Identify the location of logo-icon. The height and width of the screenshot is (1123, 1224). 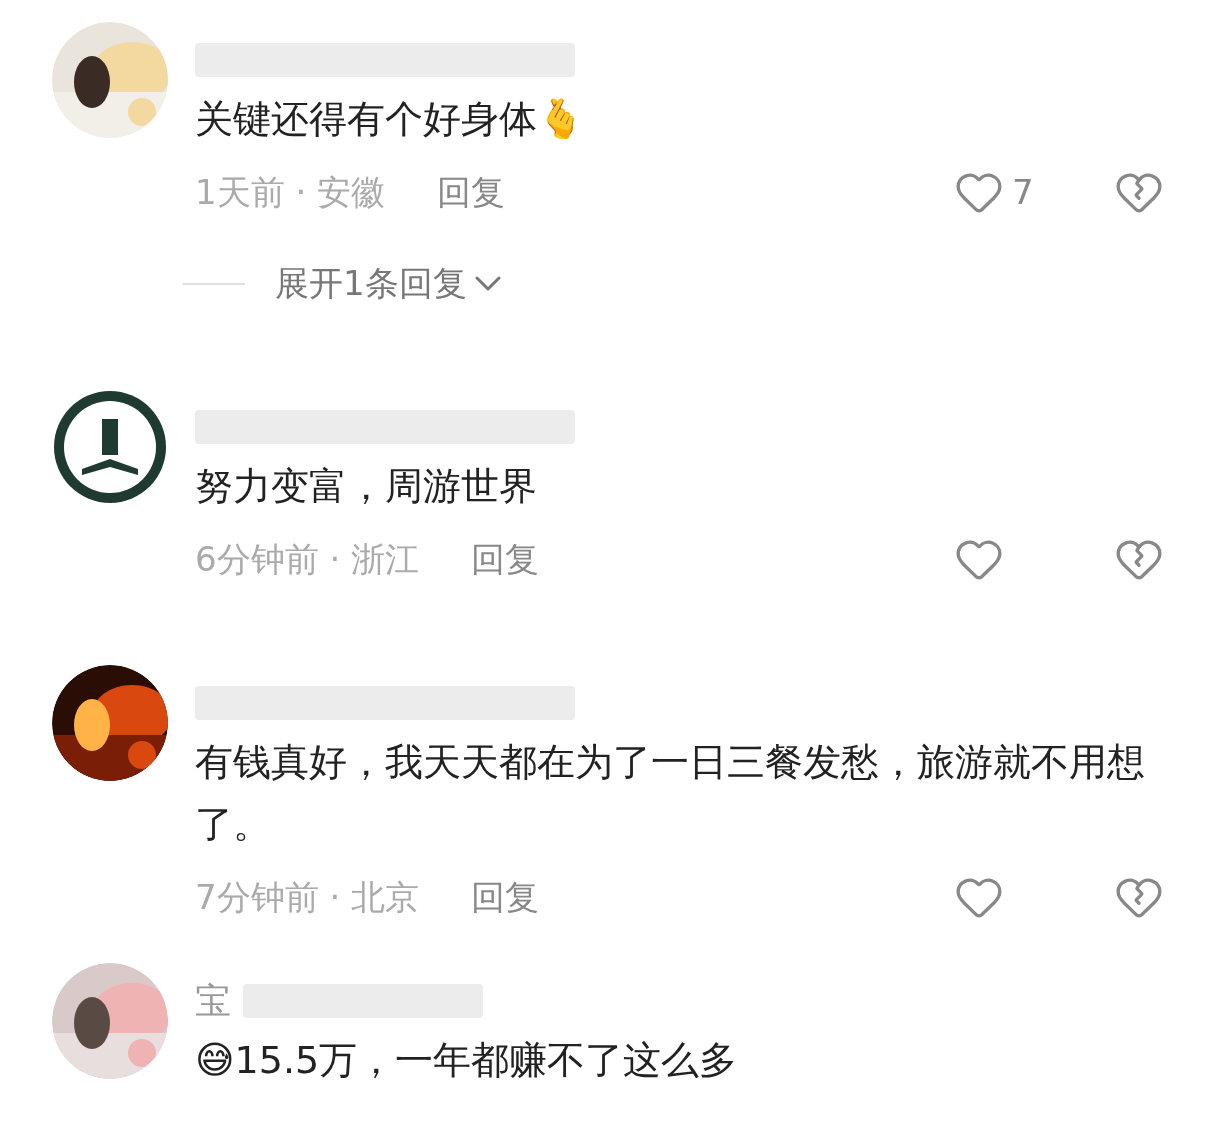
(110, 447).